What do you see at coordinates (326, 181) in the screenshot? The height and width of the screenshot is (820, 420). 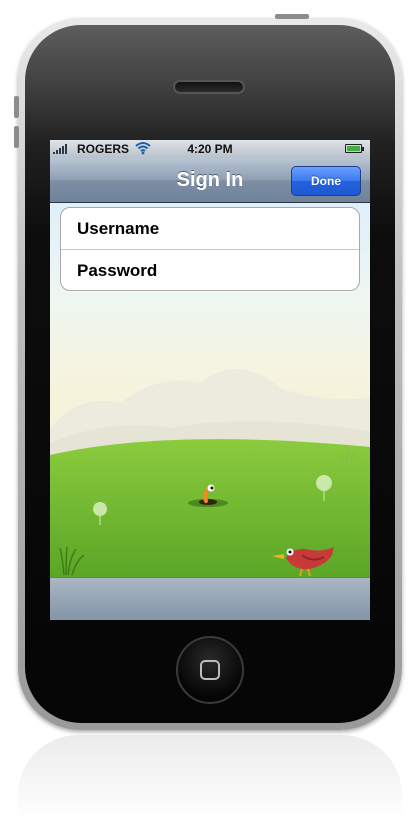 I see `done-button: Done` at bounding box center [326, 181].